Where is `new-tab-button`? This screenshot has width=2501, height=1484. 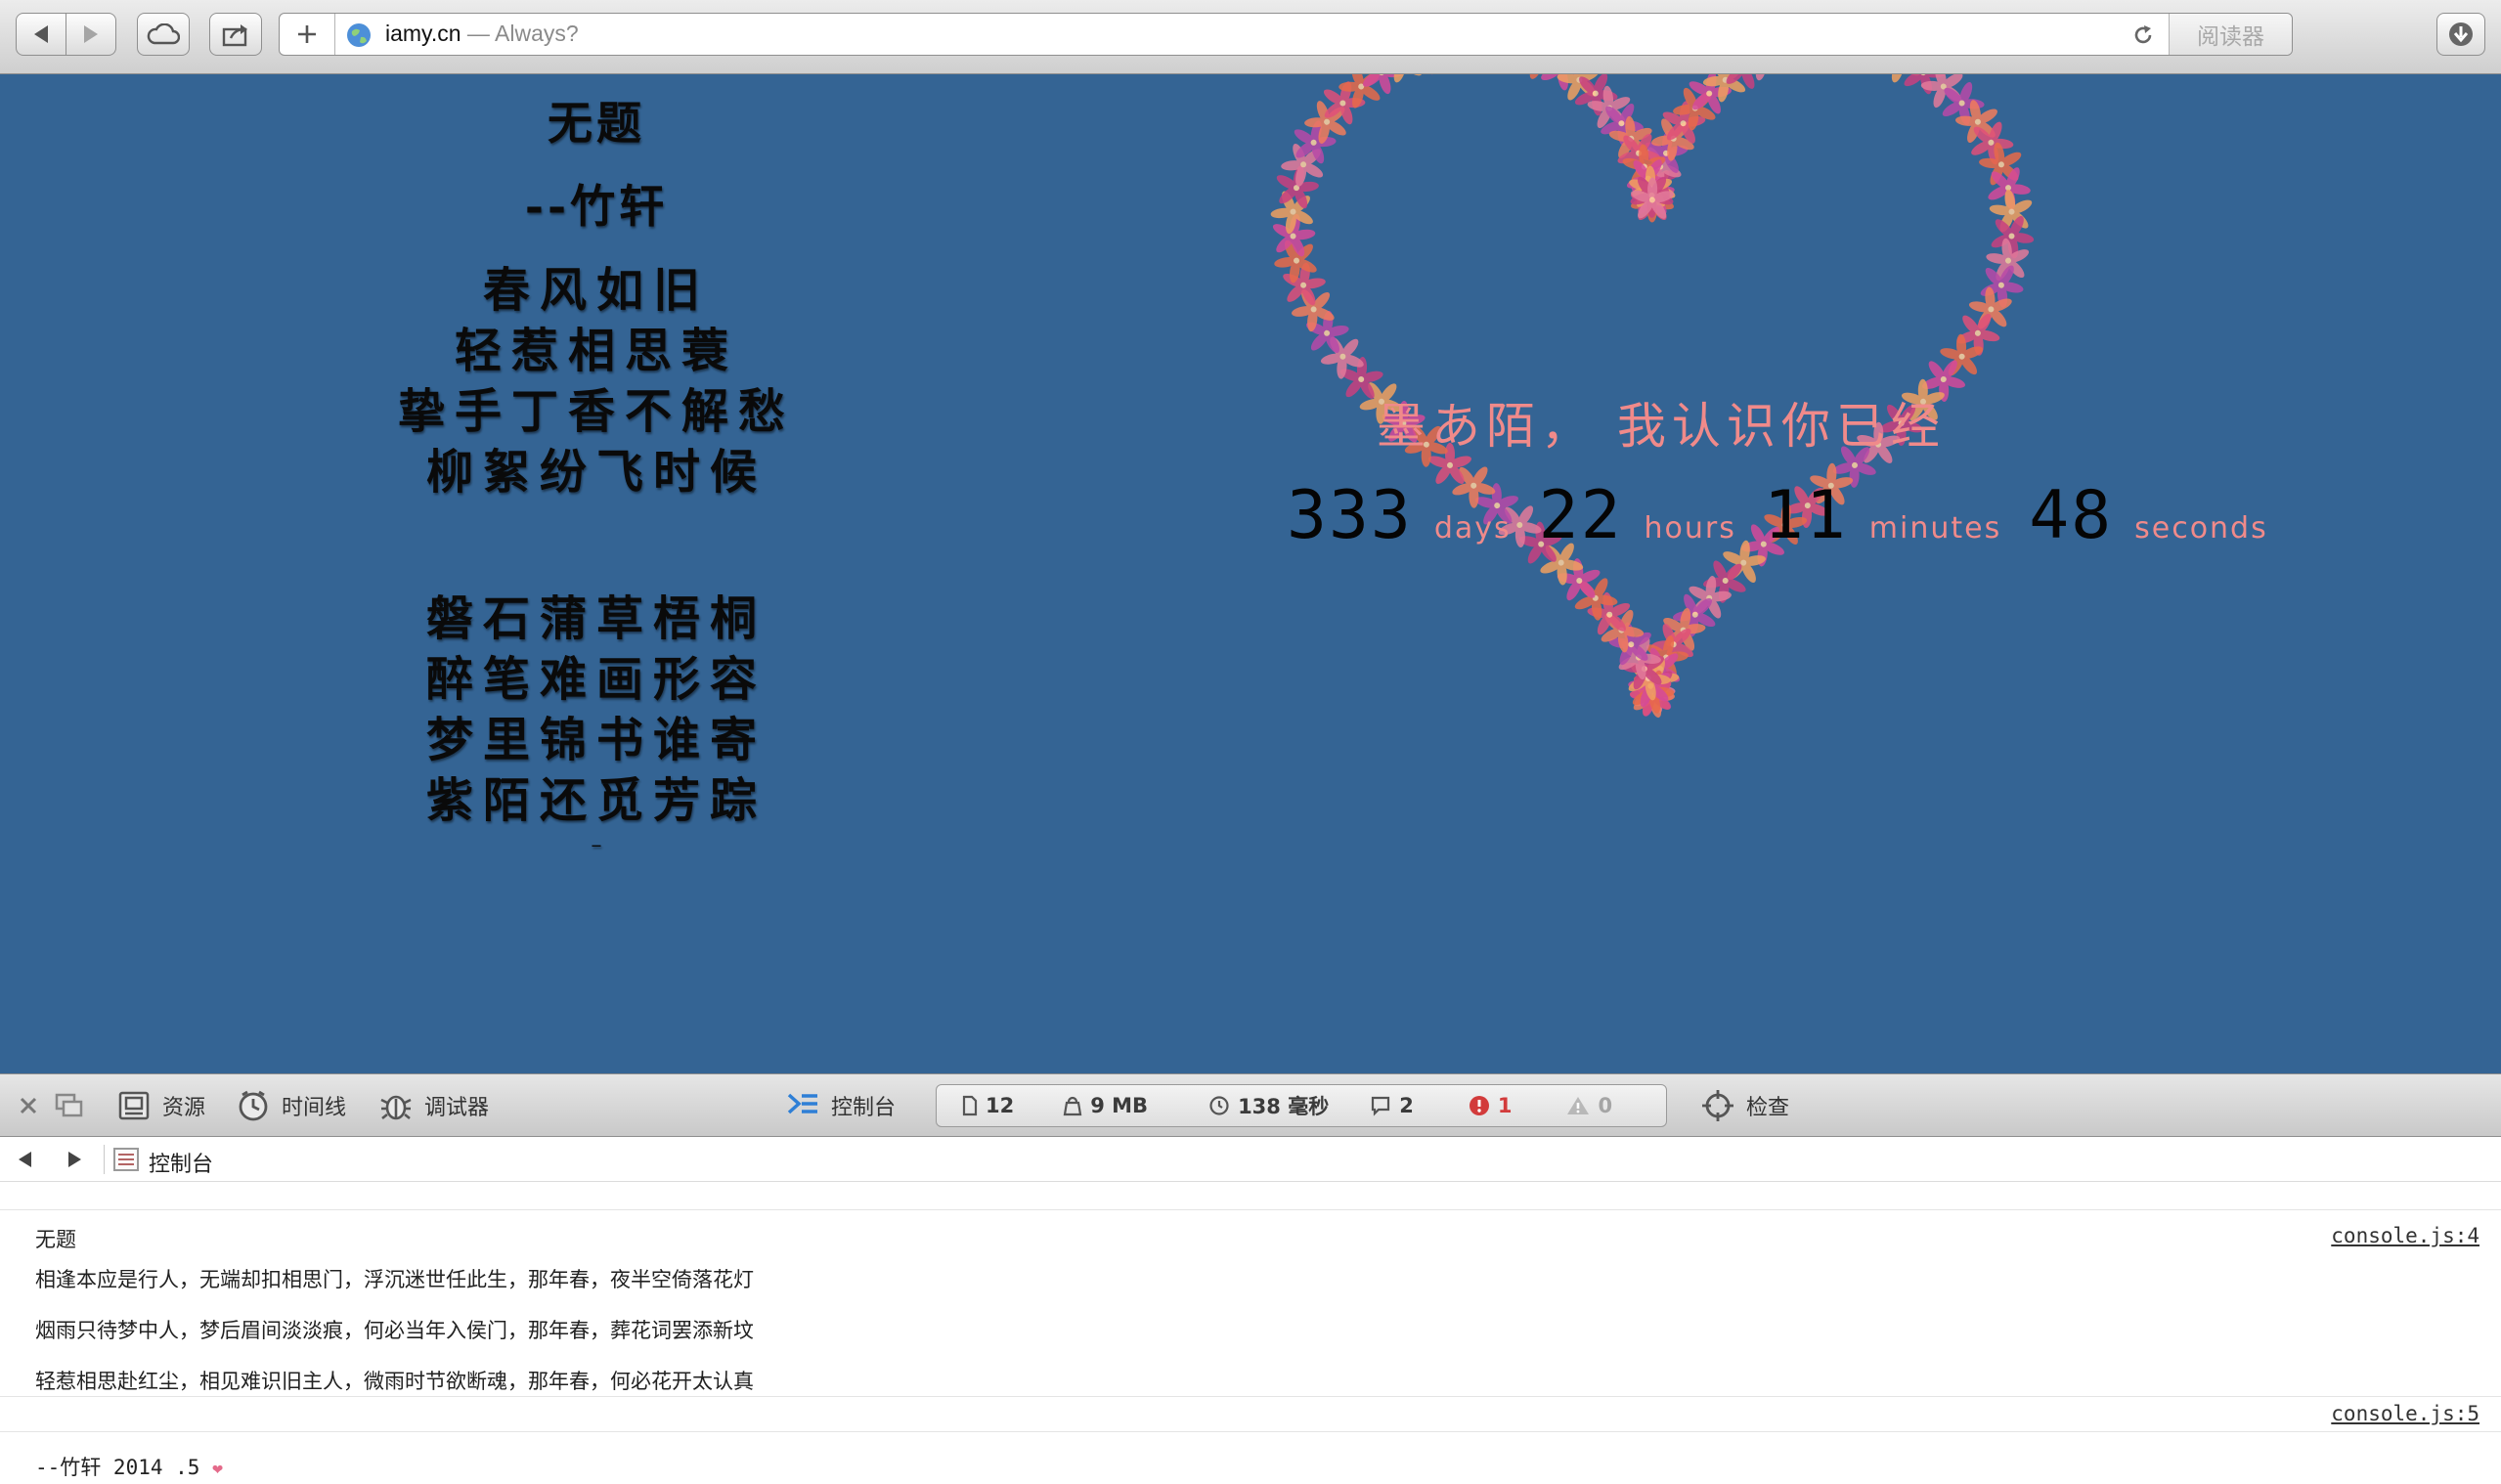 new-tab-button is located at coordinates (307, 34).